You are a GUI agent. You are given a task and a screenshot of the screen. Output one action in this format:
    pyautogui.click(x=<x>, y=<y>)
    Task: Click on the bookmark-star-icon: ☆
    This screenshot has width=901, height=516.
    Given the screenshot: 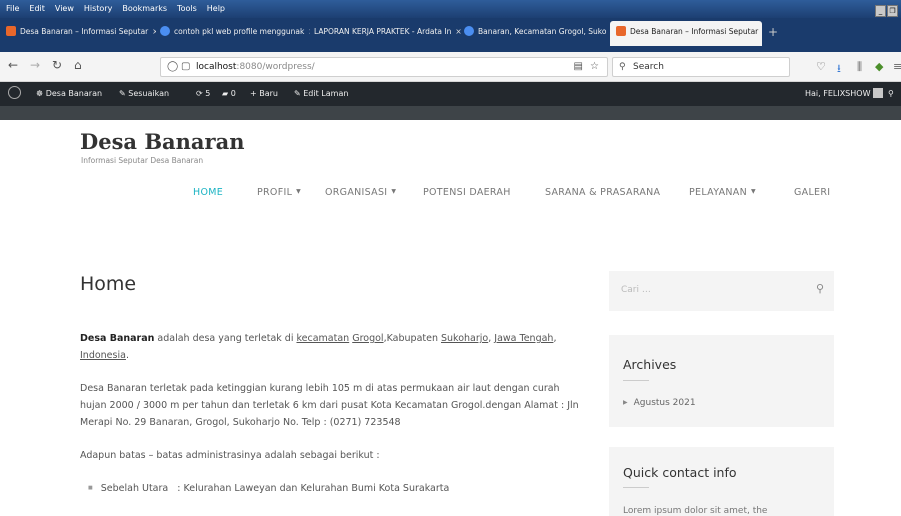 What is the action you would take?
    pyautogui.click(x=594, y=67)
    